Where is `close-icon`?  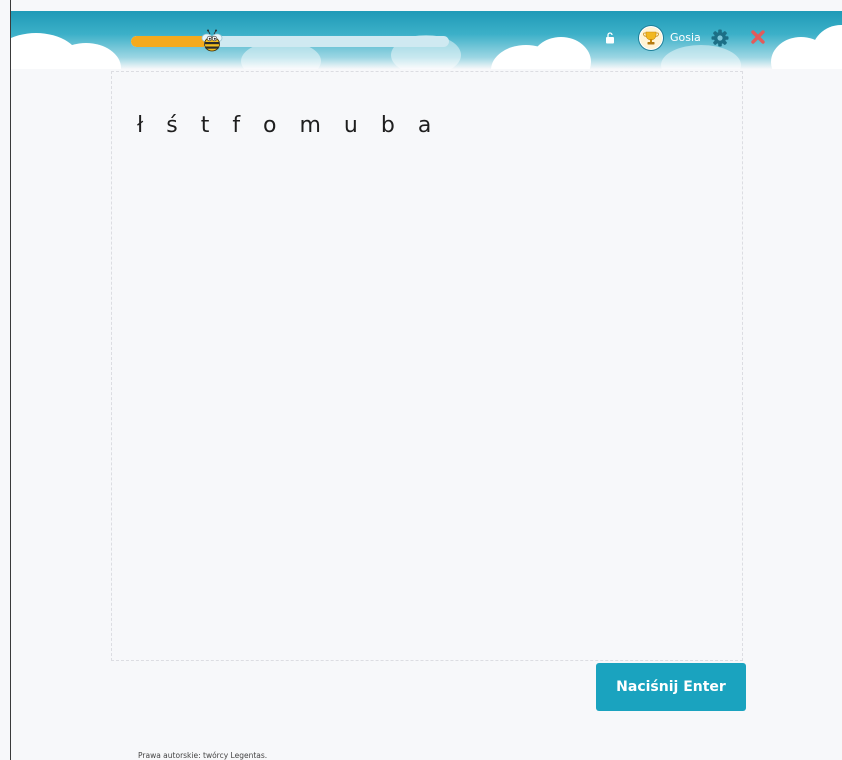
close-icon is located at coordinates (758, 37).